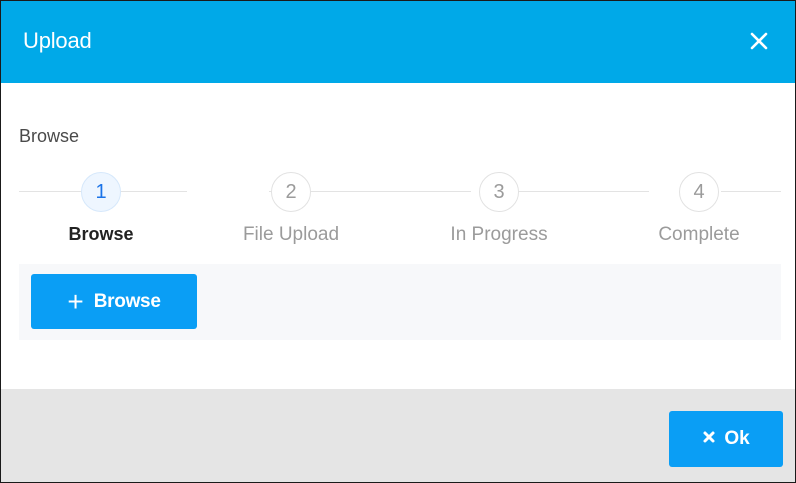 The height and width of the screenshot is (483, 796). Describe the element at coordinates (291, 234) in the screenshot. I see `step-label: File Upload` at that location.